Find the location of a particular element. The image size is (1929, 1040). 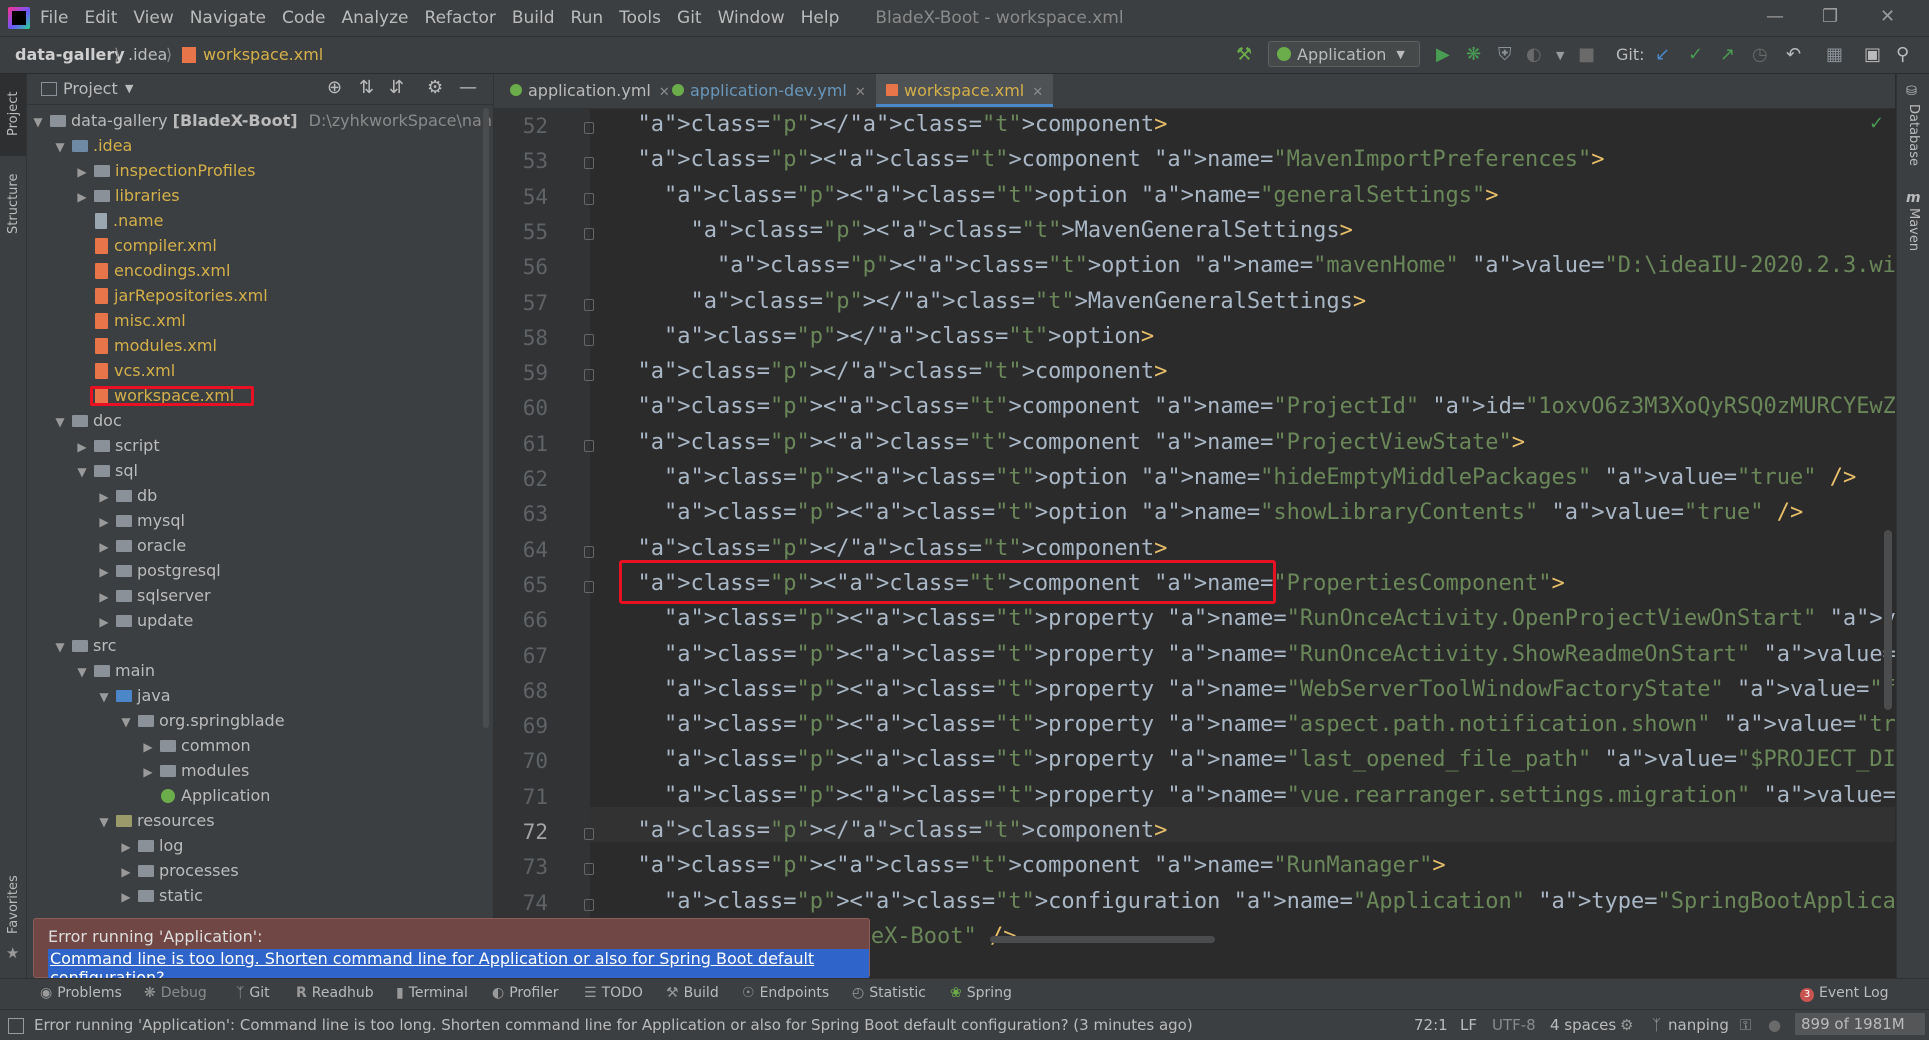

tree-item-name: .name is located at coordinates (126, 220).